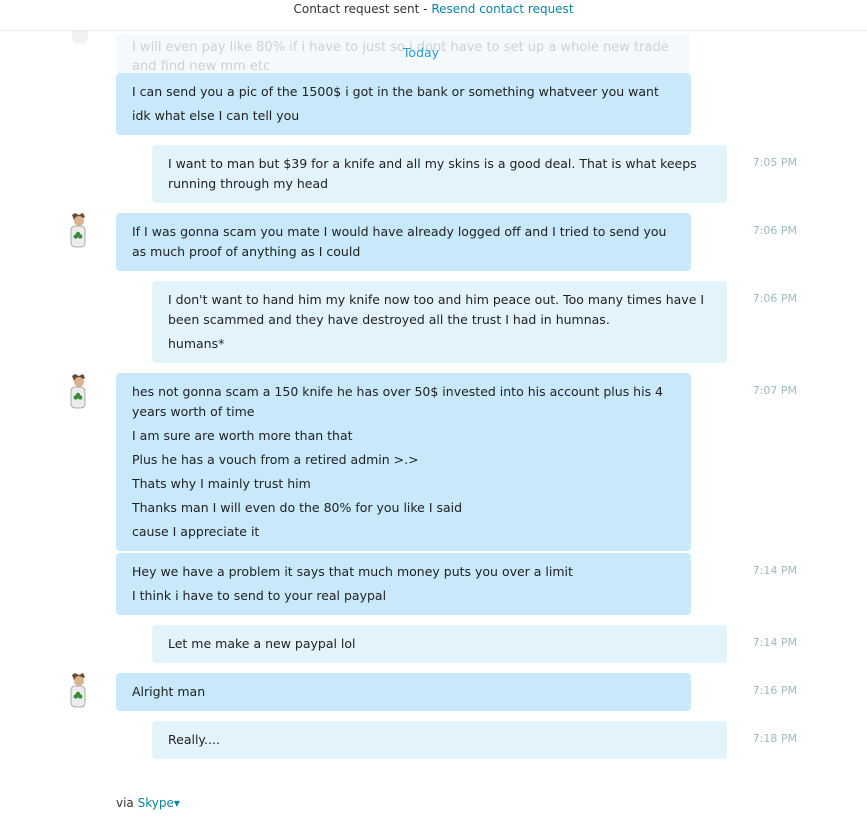 The width and height of the screenshot is (867, 816). What do you see at coordinates (80, 37) in the screenshot?
I see `faded-avatar-icon` at bounding box center [80, 37].